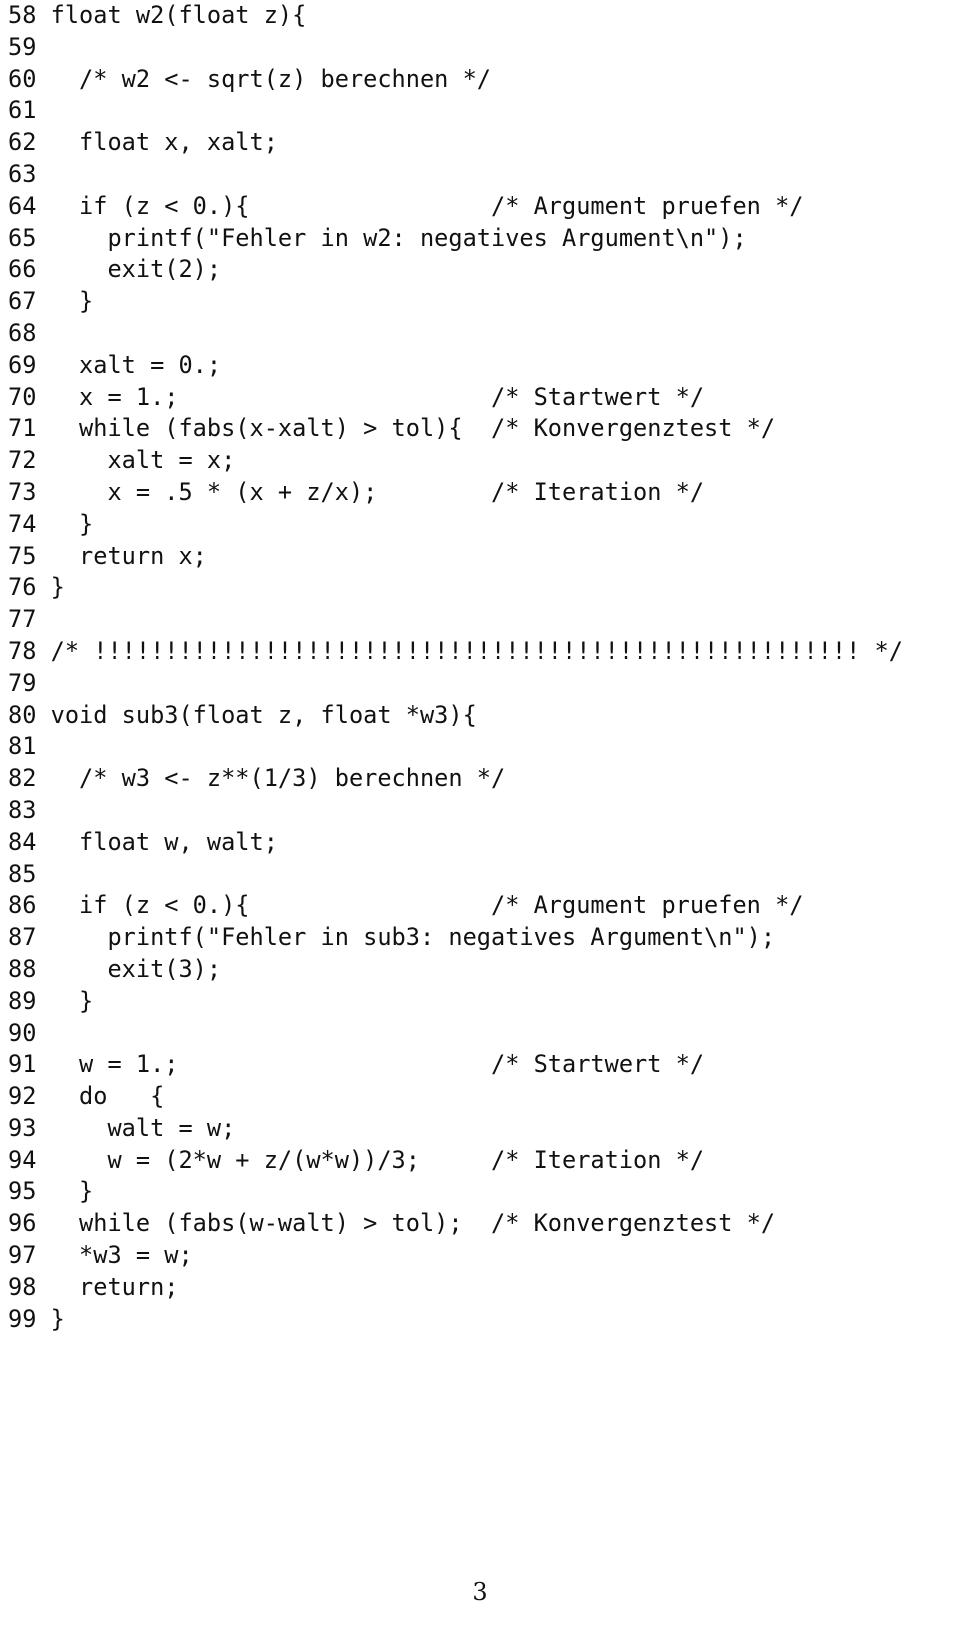  Describe the element at coordinates (22, 428) in the screenshot. I see `line-number: 71` at that location.